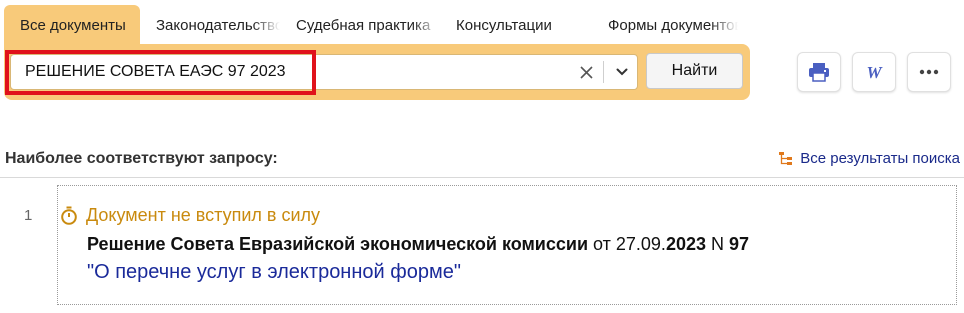 Image resolution: width=964 pixels, height=313 pixels. I want to click on document-number: 97, so click(739, 244).